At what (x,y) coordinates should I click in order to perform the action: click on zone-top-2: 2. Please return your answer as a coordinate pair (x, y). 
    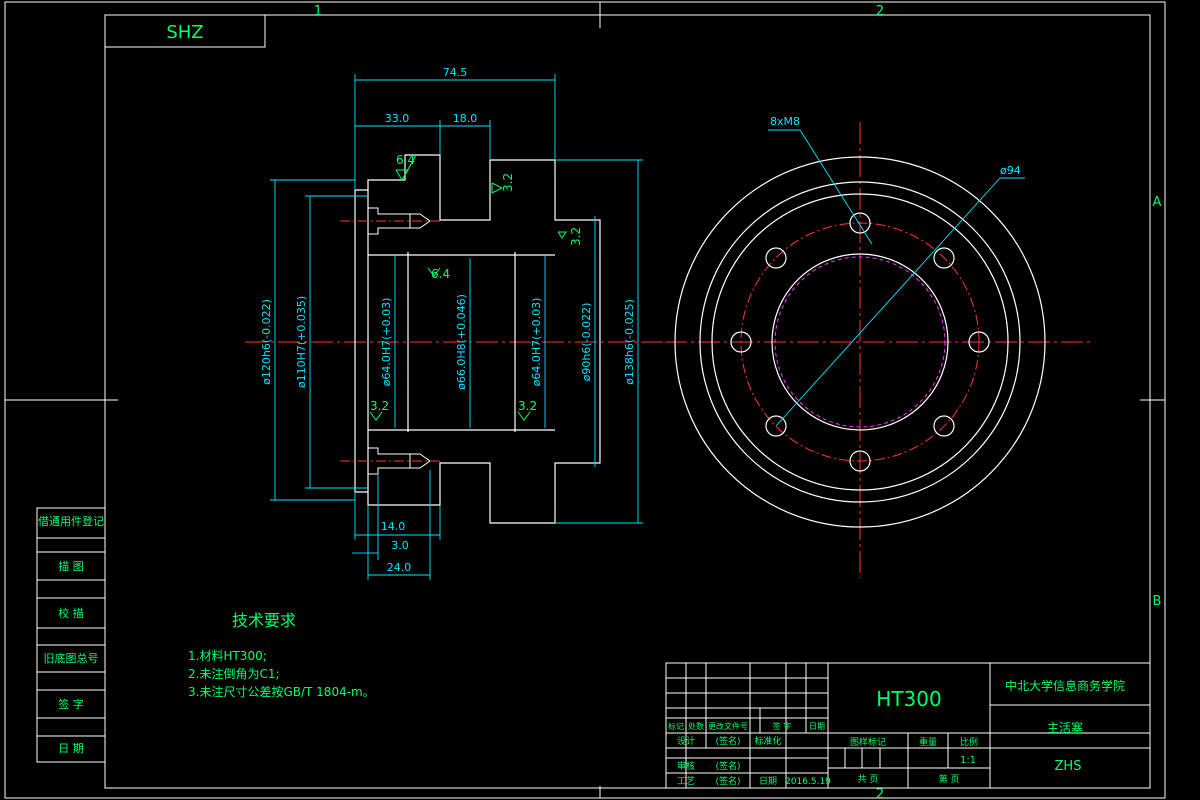
    Looking at the image, I should click on (880, 11).